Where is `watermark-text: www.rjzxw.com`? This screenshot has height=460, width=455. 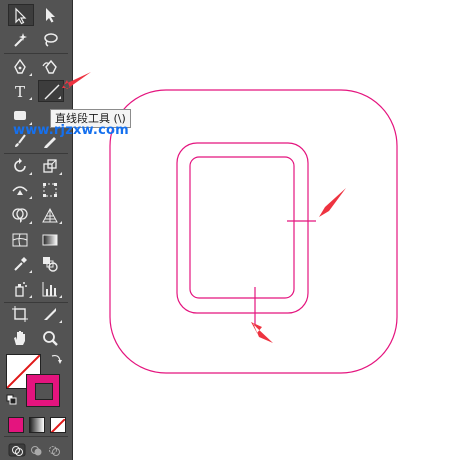 watermark-text: www.rjzxw.com is located at coordinates (71, 130).